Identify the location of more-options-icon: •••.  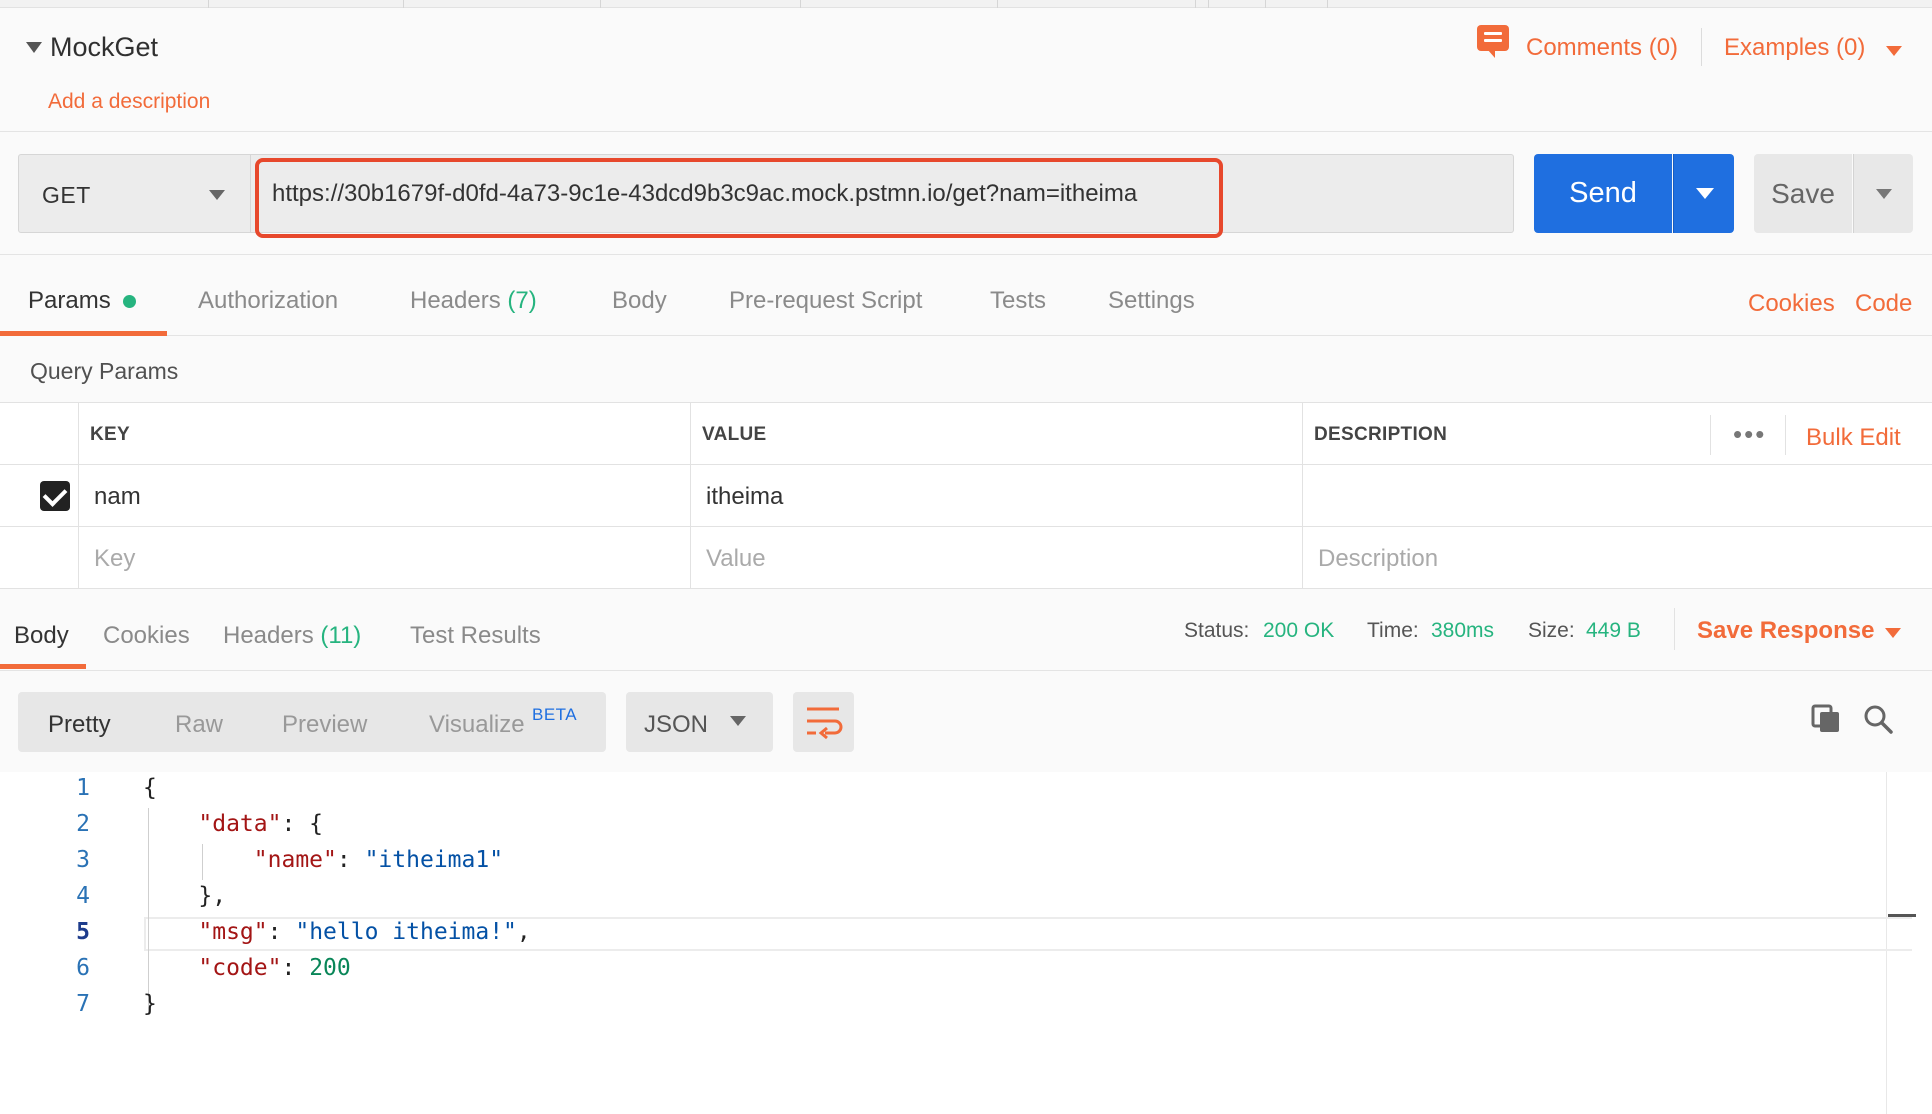
(1749, 434).